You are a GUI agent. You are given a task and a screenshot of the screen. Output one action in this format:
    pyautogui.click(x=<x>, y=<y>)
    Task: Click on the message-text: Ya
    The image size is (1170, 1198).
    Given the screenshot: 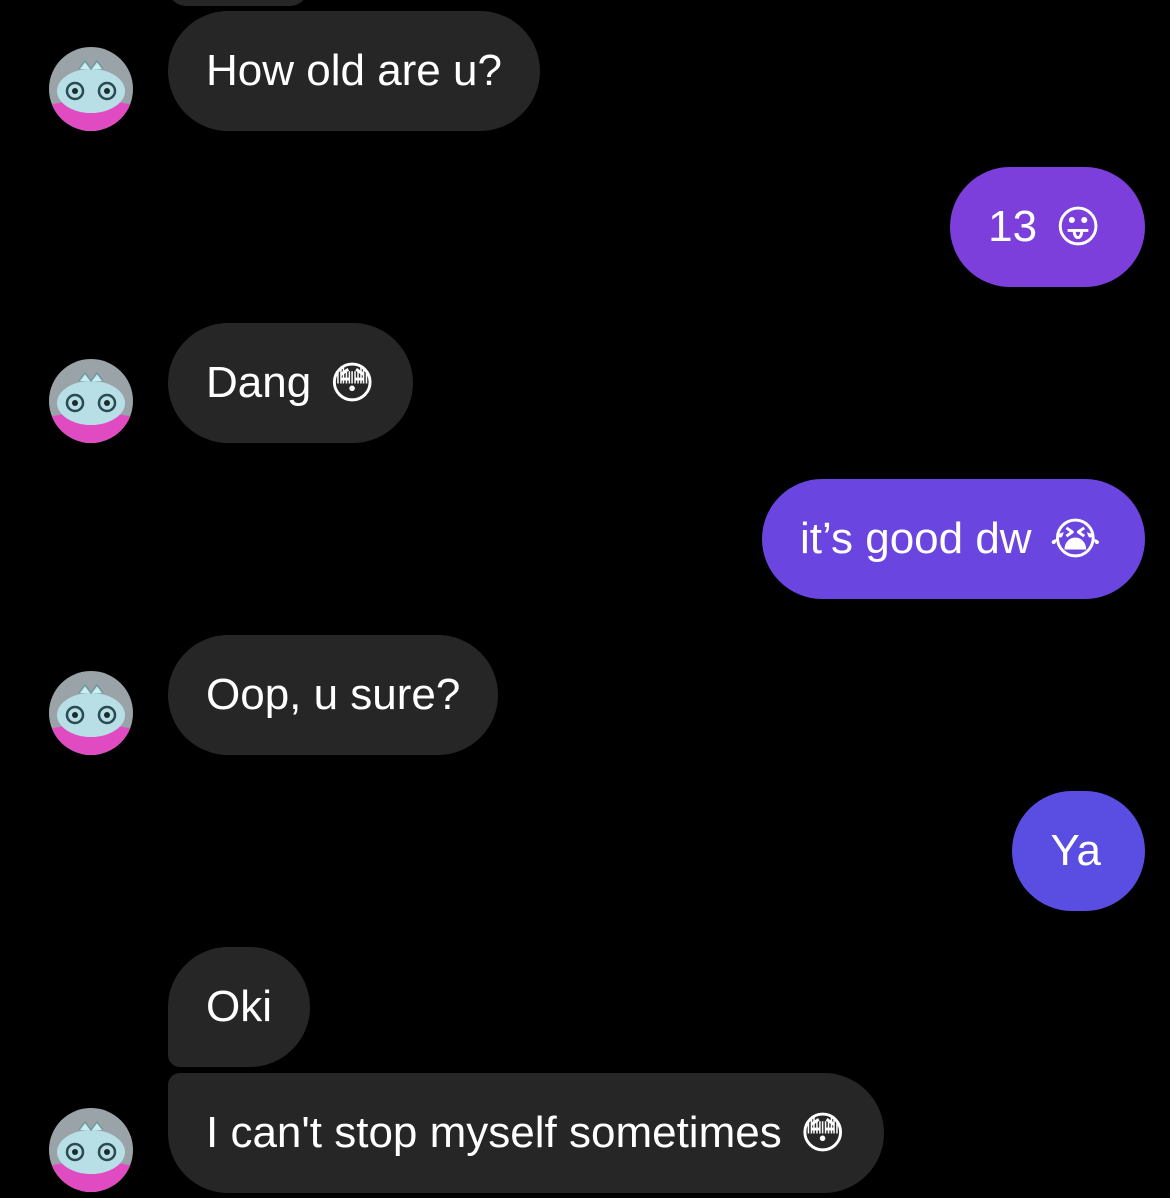 What is the action you would take?
    pyautogui.click(x=1075, y=850)
    